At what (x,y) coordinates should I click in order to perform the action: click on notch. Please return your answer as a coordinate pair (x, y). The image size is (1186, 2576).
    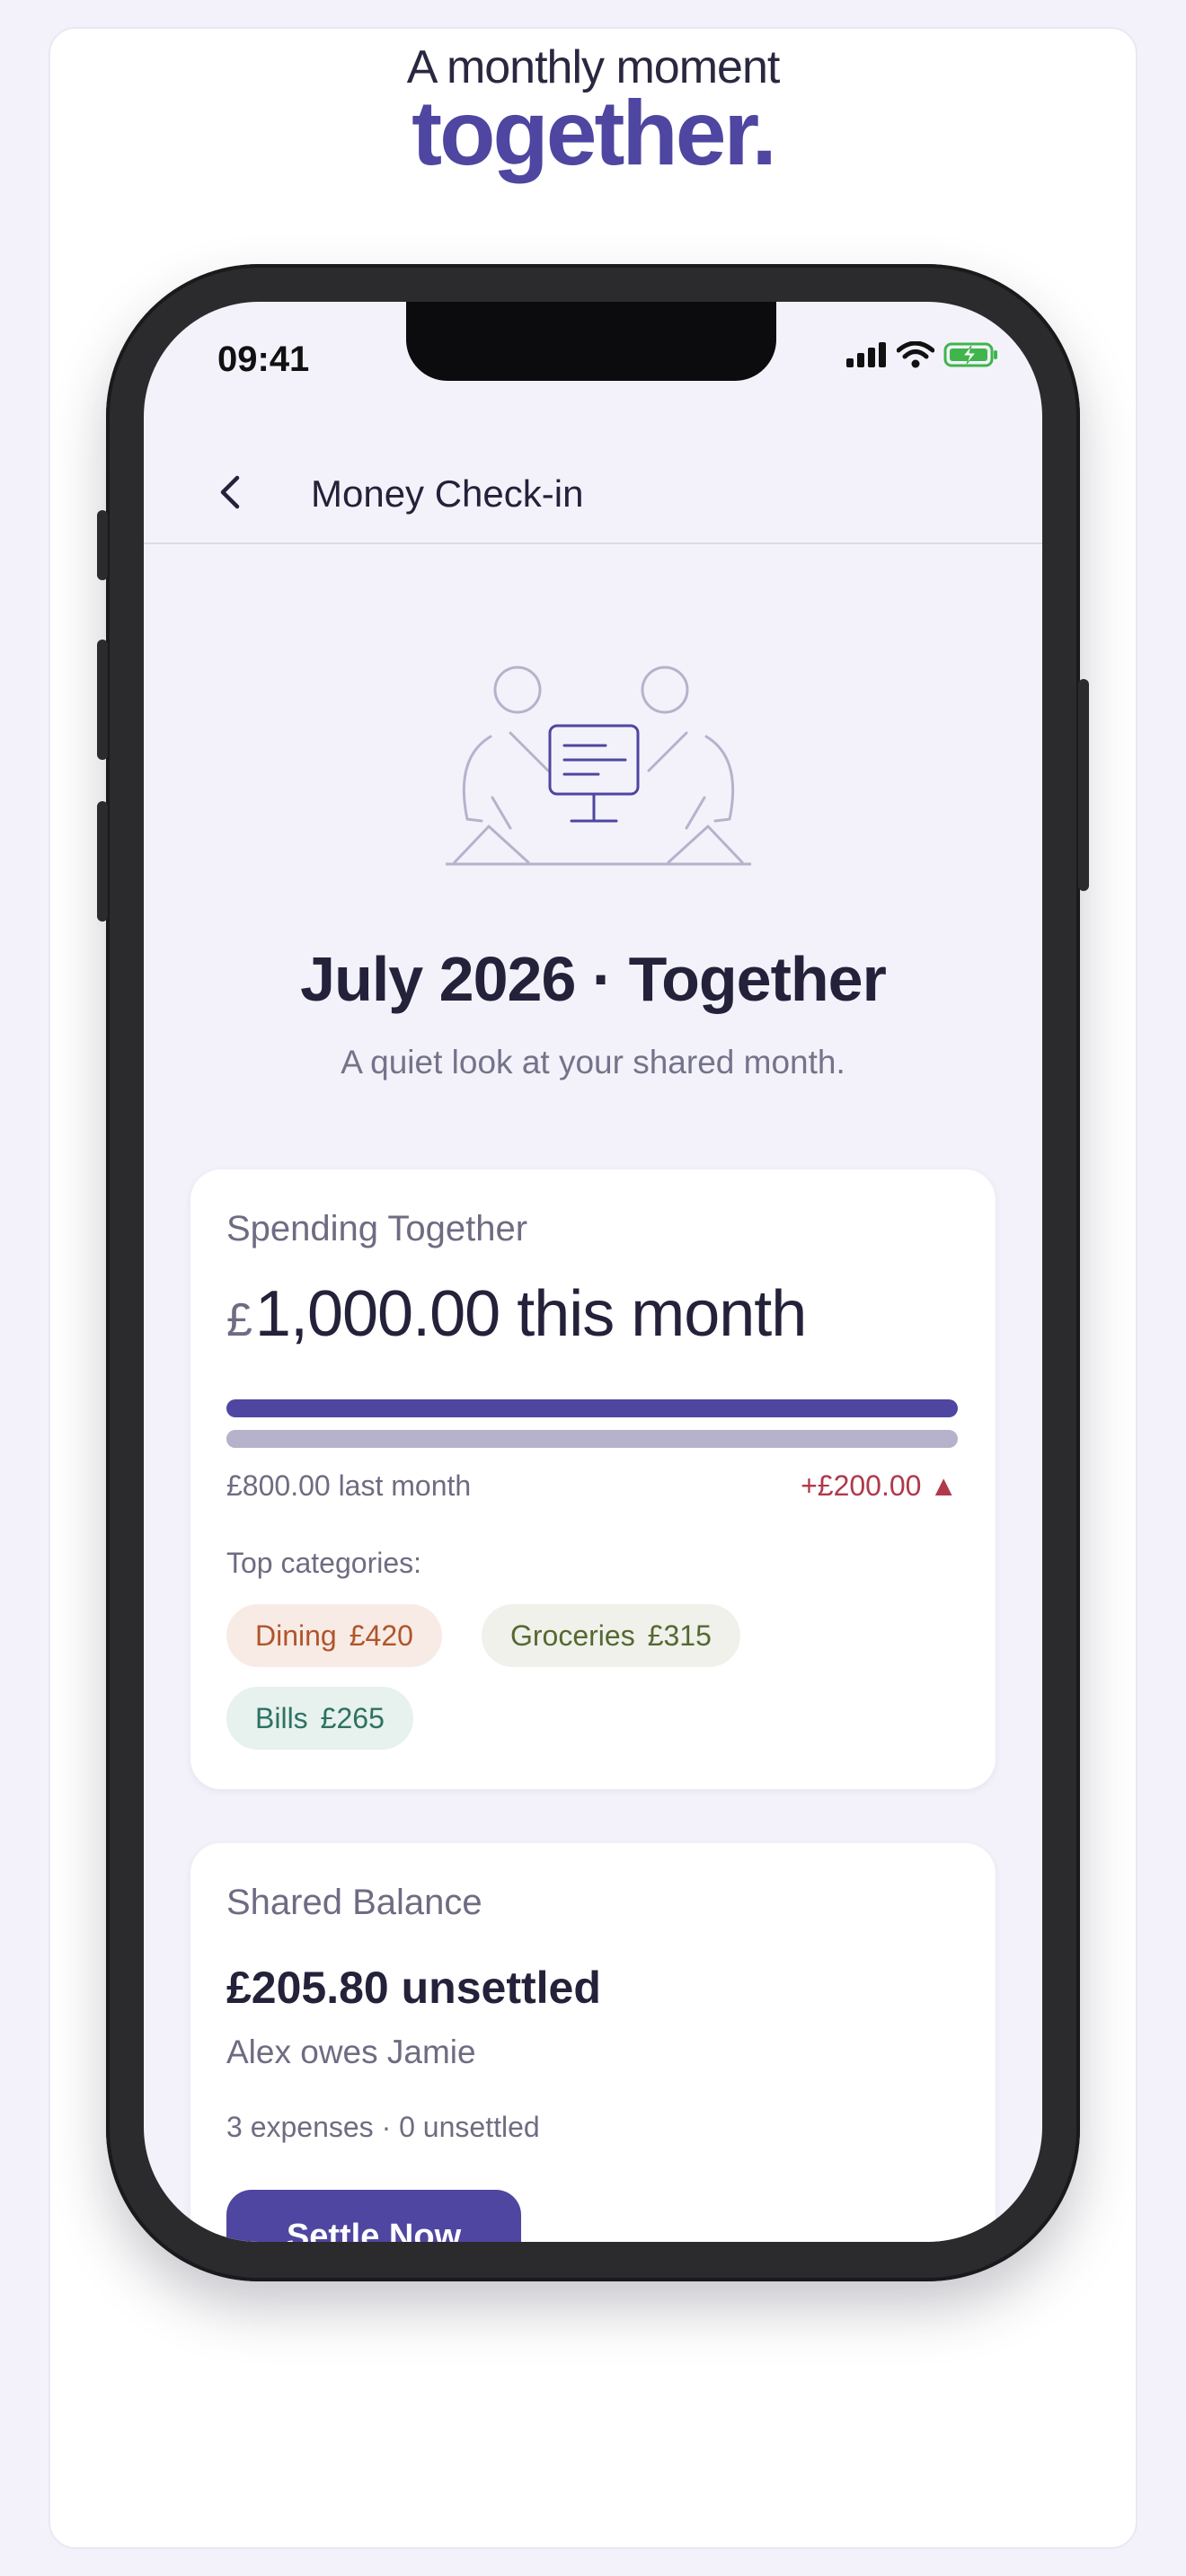
    Looking at the image, I should click on (591, 341).